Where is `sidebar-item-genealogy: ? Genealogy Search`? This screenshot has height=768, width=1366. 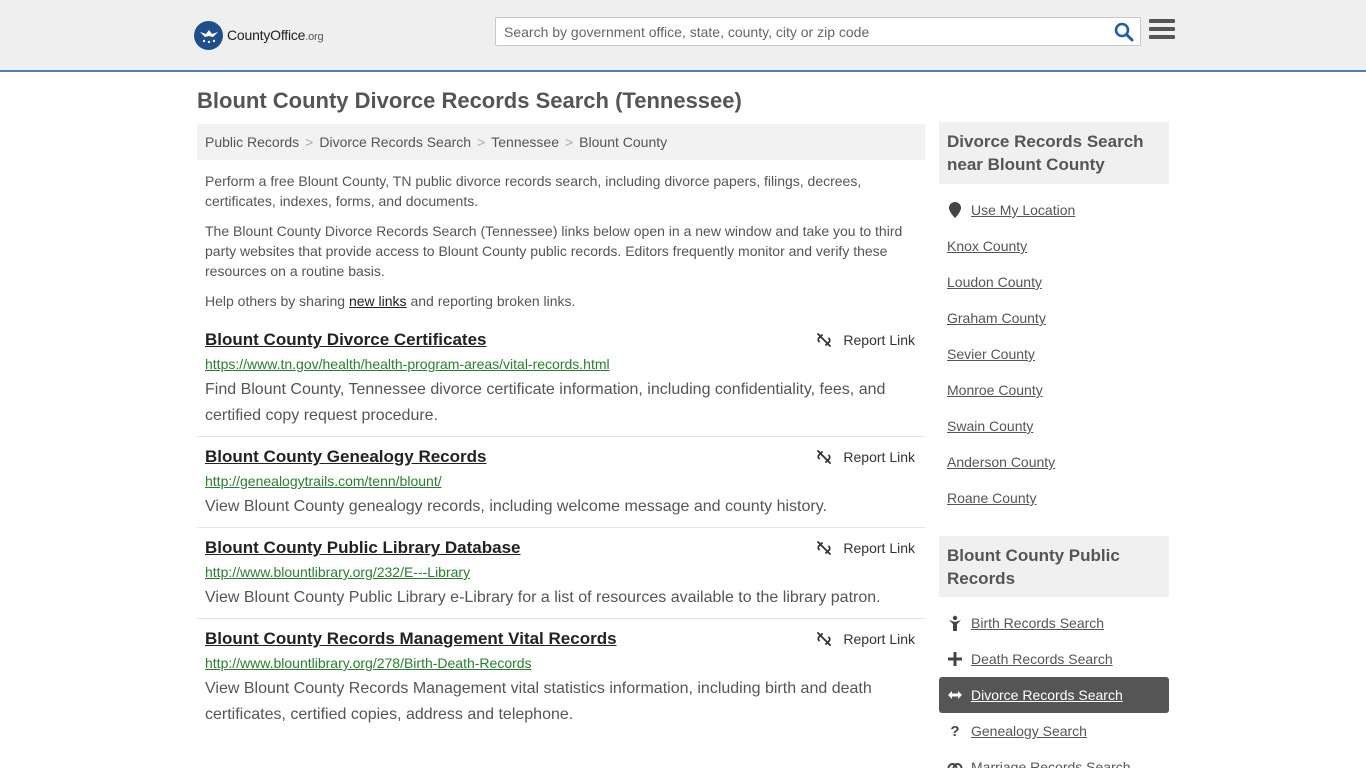
sidebar-item-genealogy: ? Genealogy Search is located at coordinates (1054, 731).